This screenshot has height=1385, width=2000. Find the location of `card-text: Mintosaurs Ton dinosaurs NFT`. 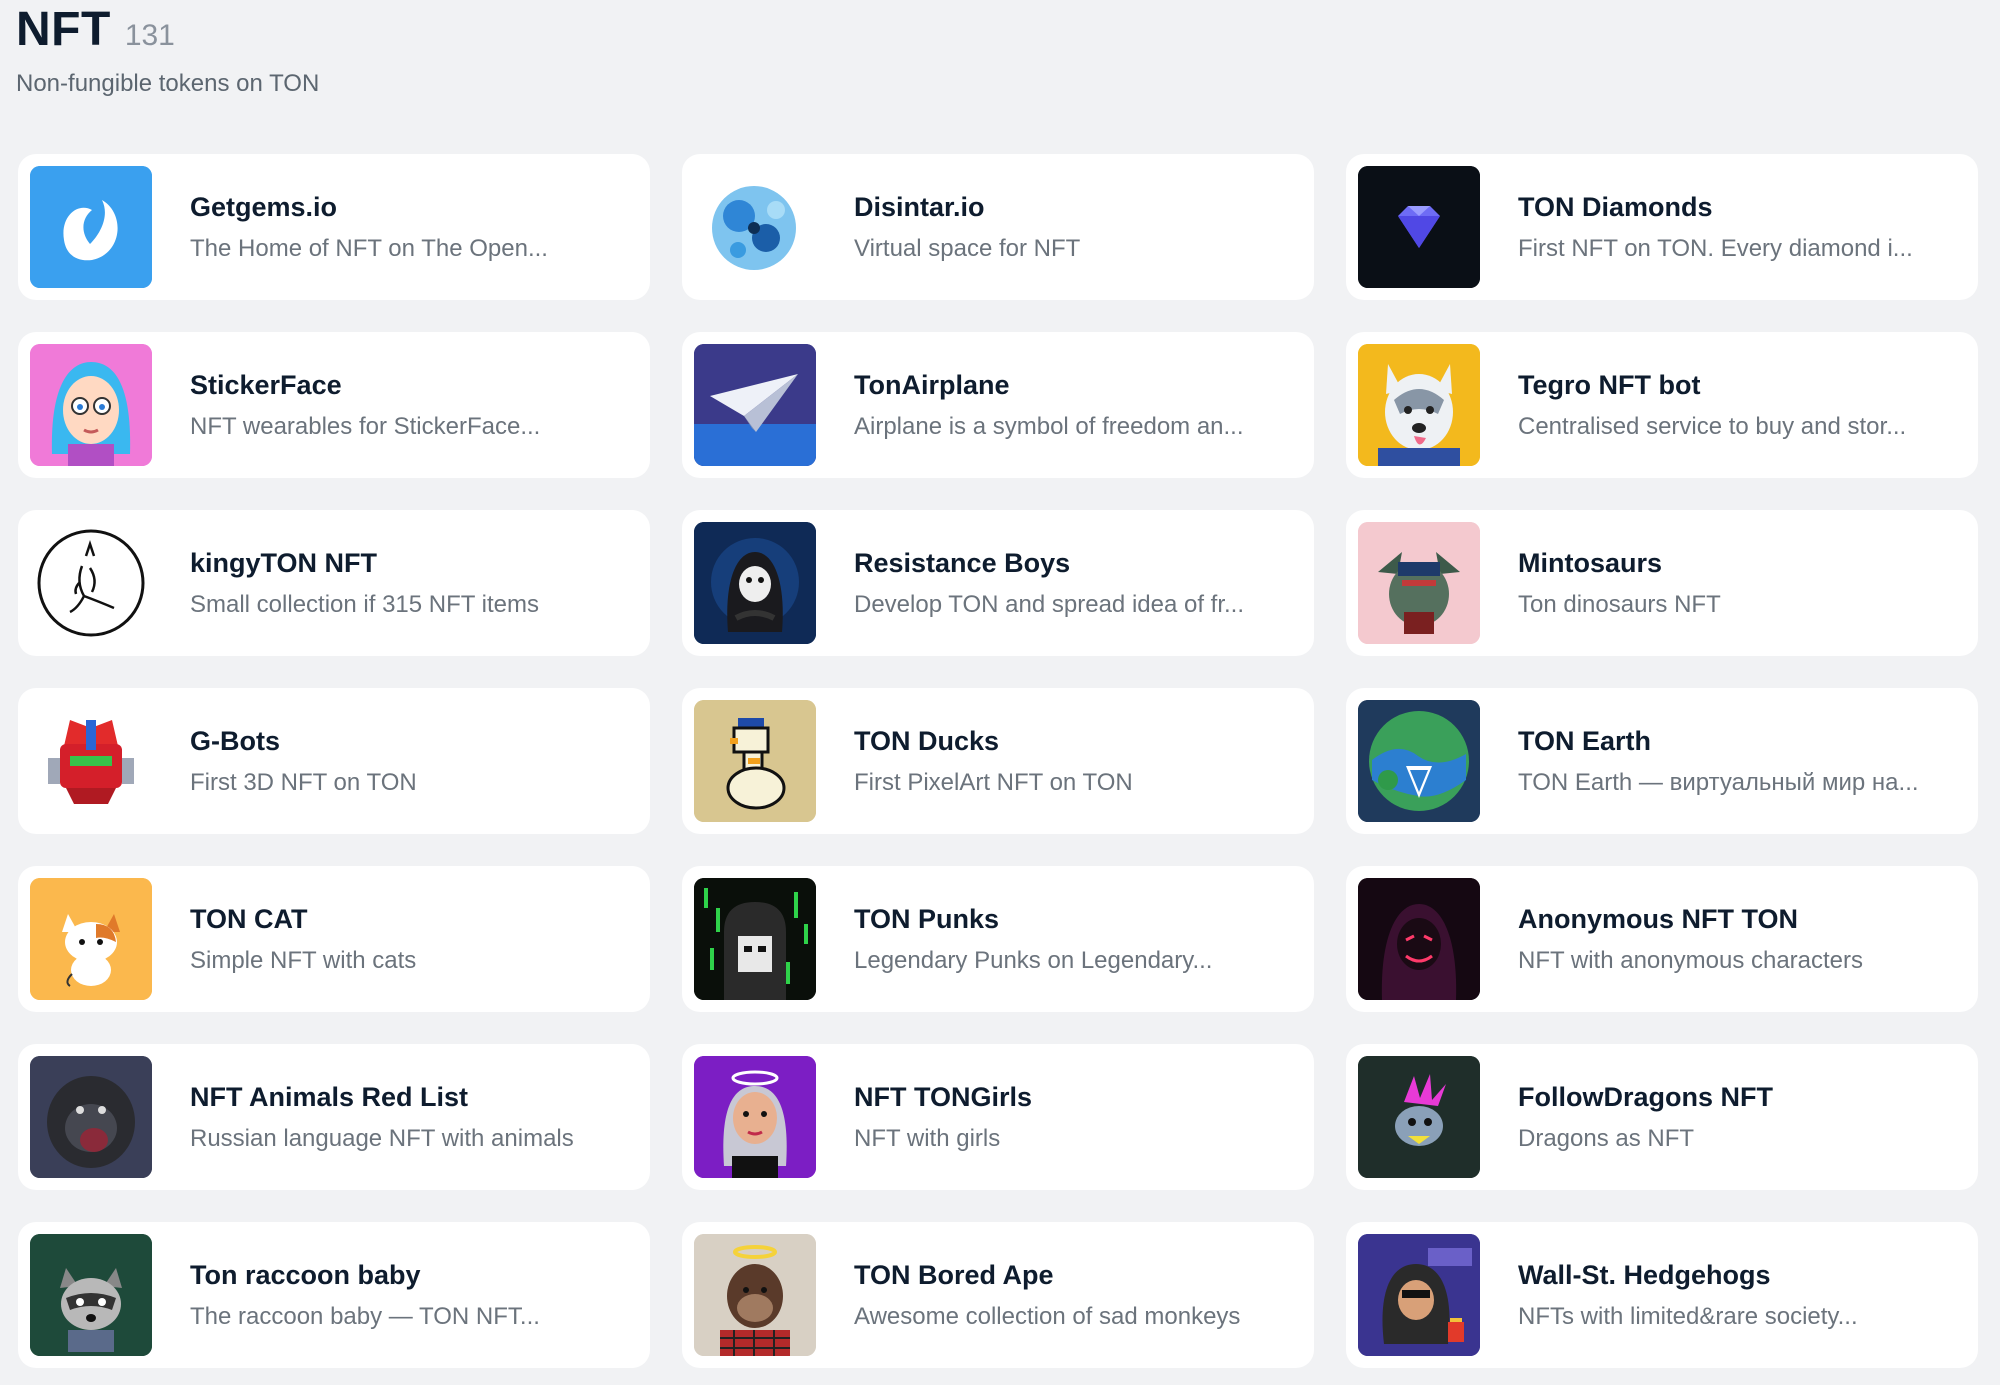

card-text: Mintosaurs Ton dinosaurs NFT is located at coordinates (1742, 583).